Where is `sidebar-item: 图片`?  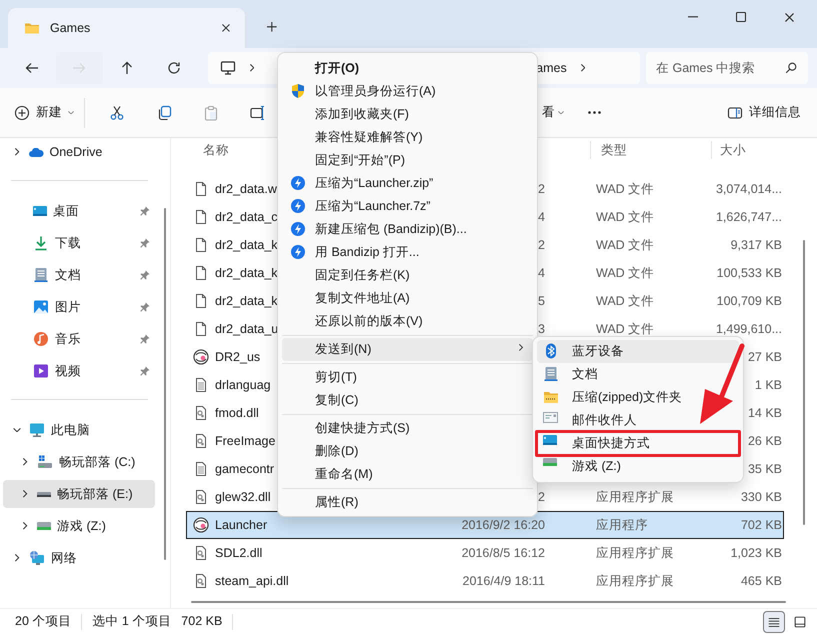 sidebar-item: 图片 is located at coordinates (79, 307).